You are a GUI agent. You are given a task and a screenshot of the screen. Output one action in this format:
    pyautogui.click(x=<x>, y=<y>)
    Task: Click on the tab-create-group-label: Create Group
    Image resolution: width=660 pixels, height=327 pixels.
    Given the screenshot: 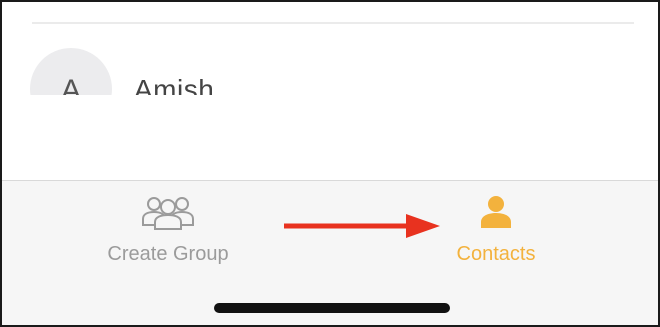 What is the action you would take?
    pyautogui.click(x=168, y=254)
    